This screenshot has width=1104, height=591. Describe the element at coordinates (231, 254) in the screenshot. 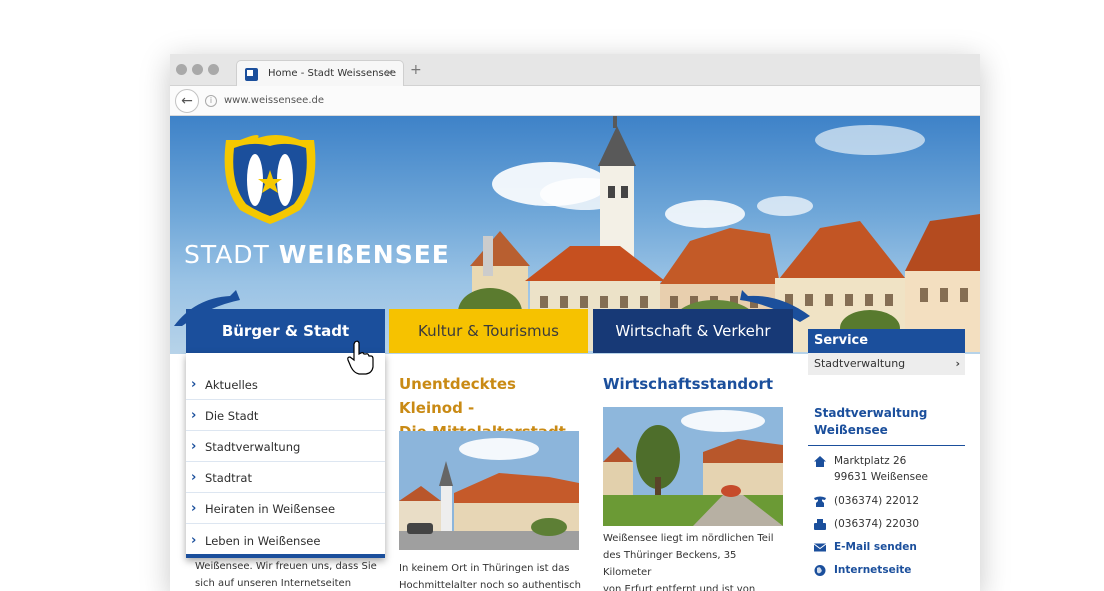

I see `logo-text-light: STADT` at that location.